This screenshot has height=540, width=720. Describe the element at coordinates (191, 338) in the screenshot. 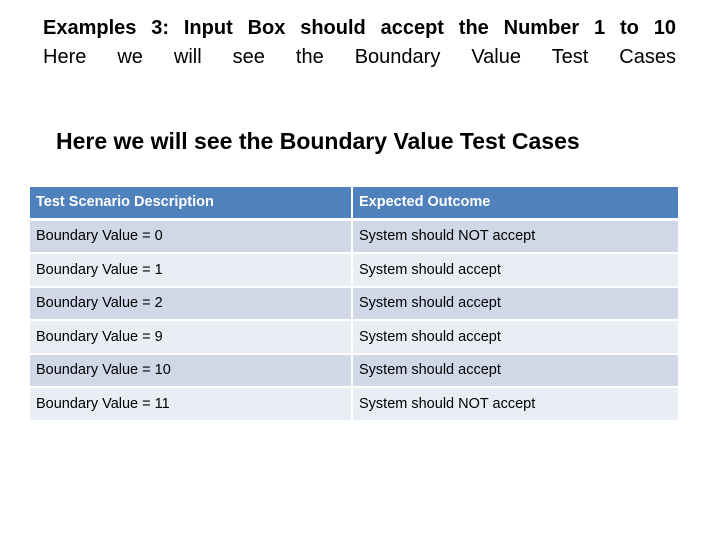

I see `cell-description: Boundary Value = 9` at that location.